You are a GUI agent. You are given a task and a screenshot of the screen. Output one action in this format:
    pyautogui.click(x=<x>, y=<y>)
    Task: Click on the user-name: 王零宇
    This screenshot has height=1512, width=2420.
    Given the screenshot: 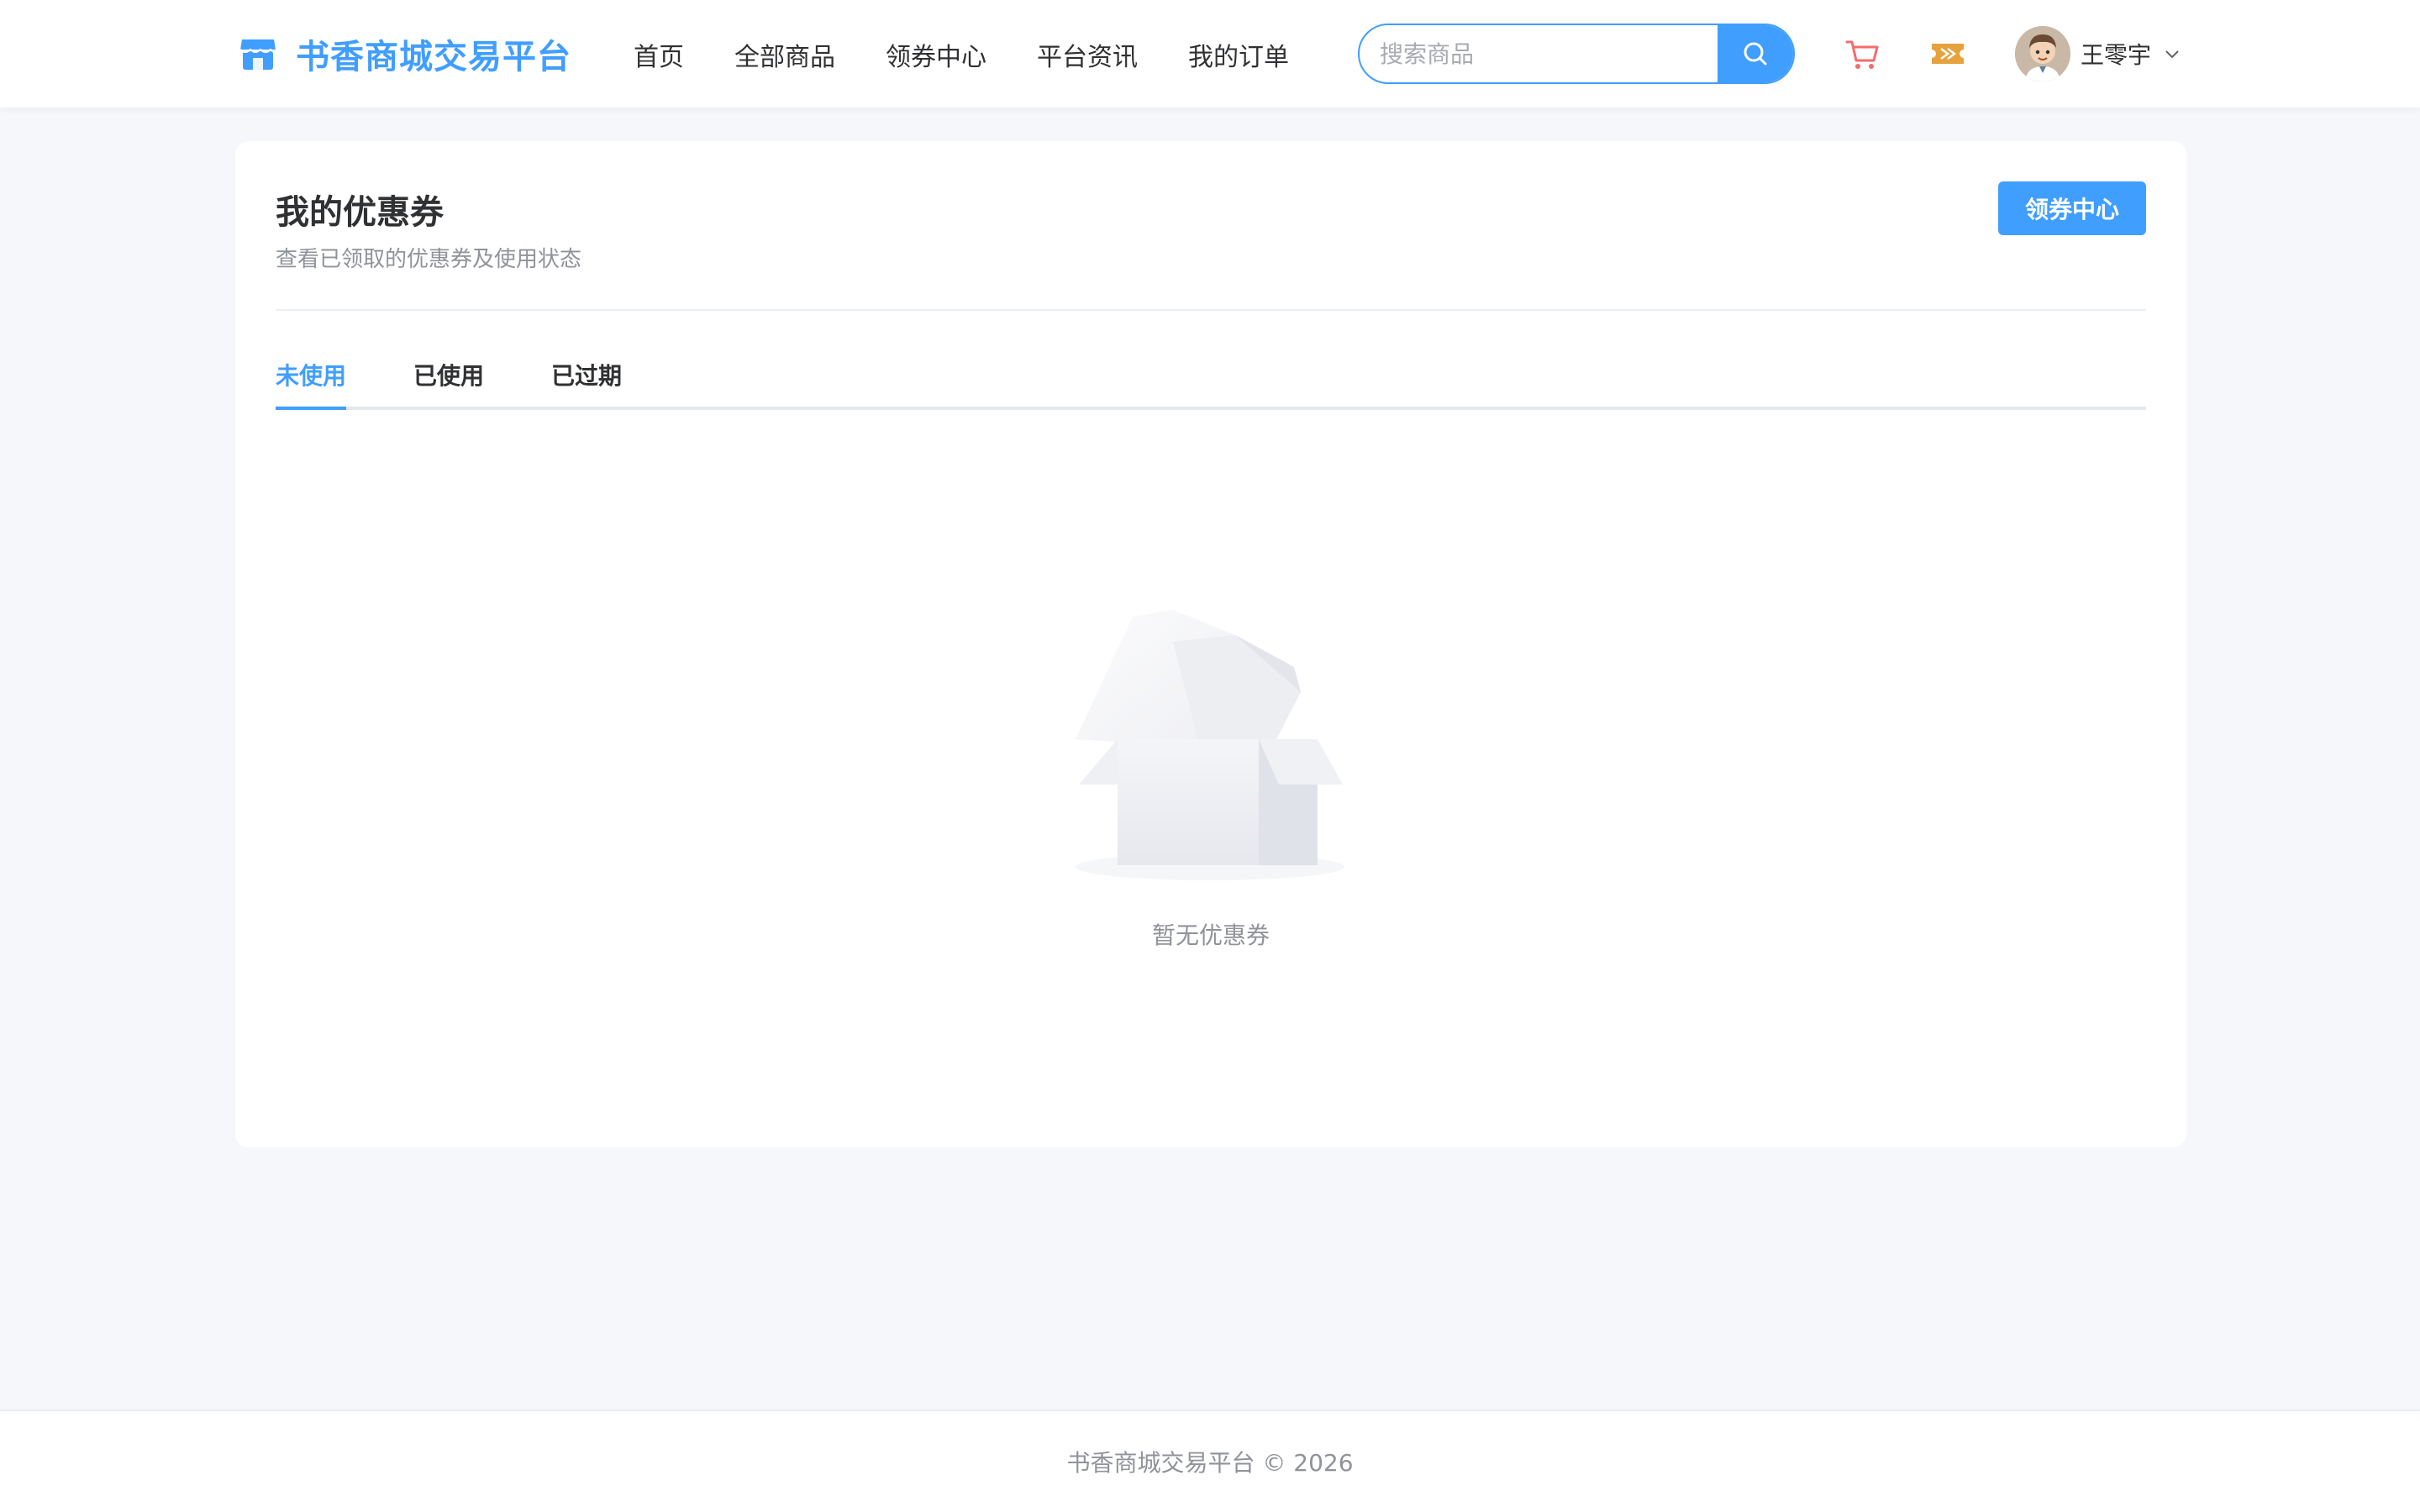 What is the action you would take?
    pyautogui.click(x=2116, y=55)
    